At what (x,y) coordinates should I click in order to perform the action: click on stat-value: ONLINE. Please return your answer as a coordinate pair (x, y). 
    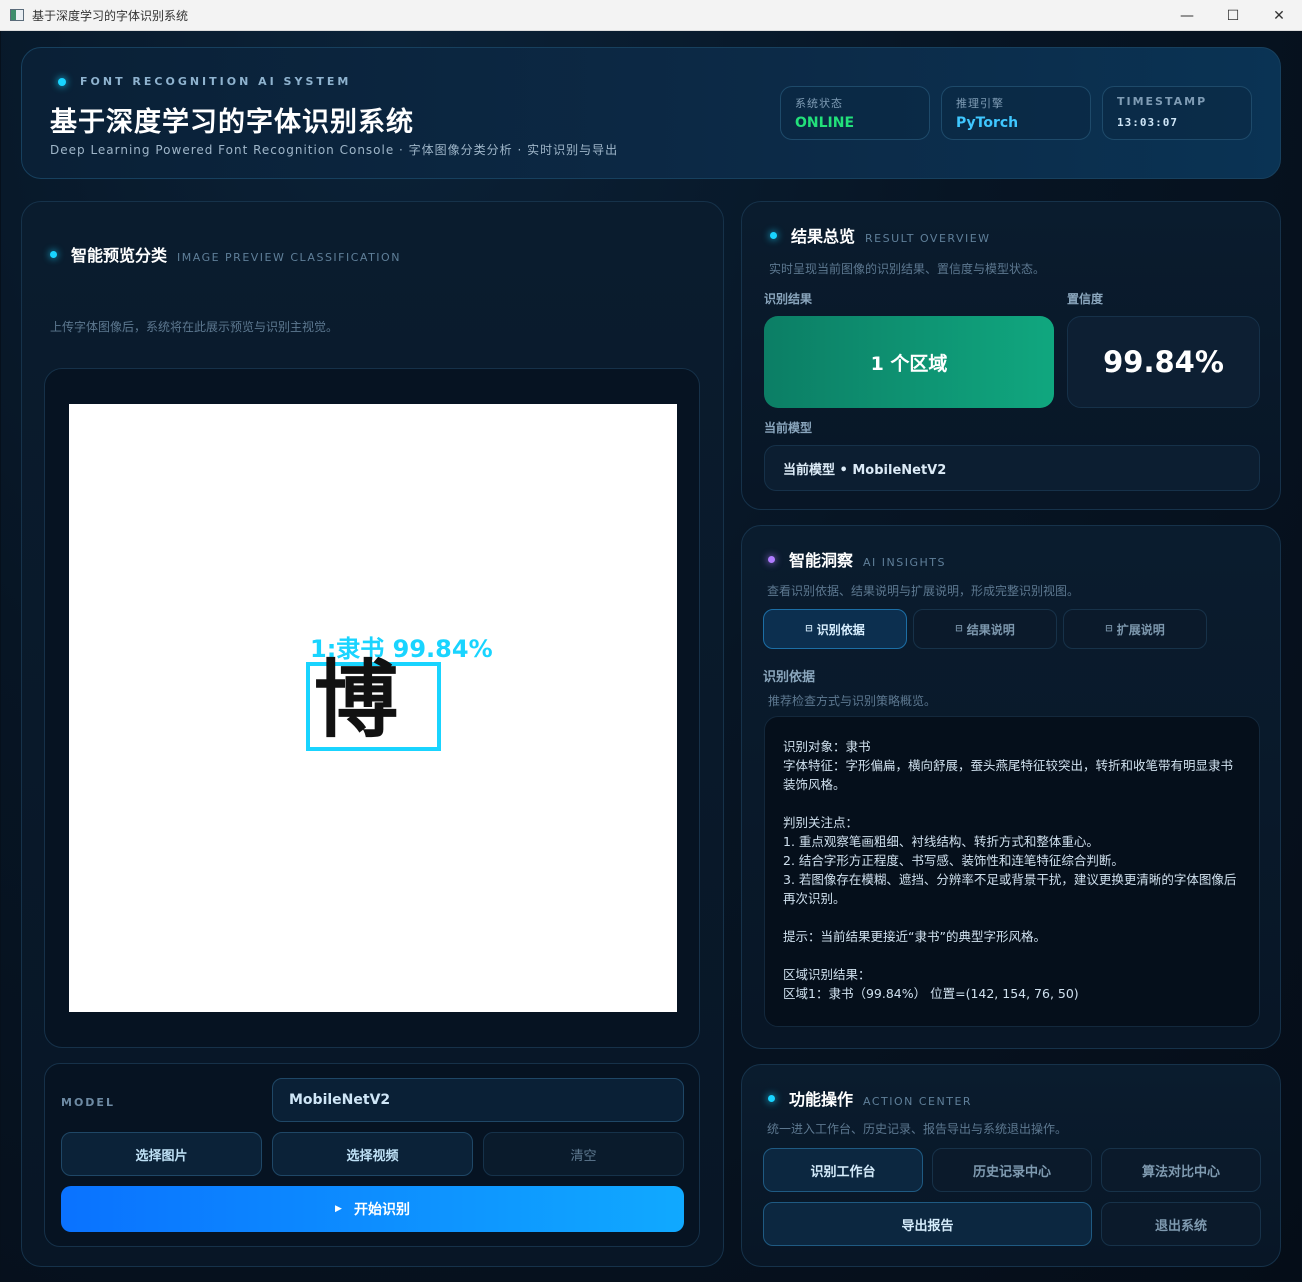
    Looking at the image, I should click on (825, 123).